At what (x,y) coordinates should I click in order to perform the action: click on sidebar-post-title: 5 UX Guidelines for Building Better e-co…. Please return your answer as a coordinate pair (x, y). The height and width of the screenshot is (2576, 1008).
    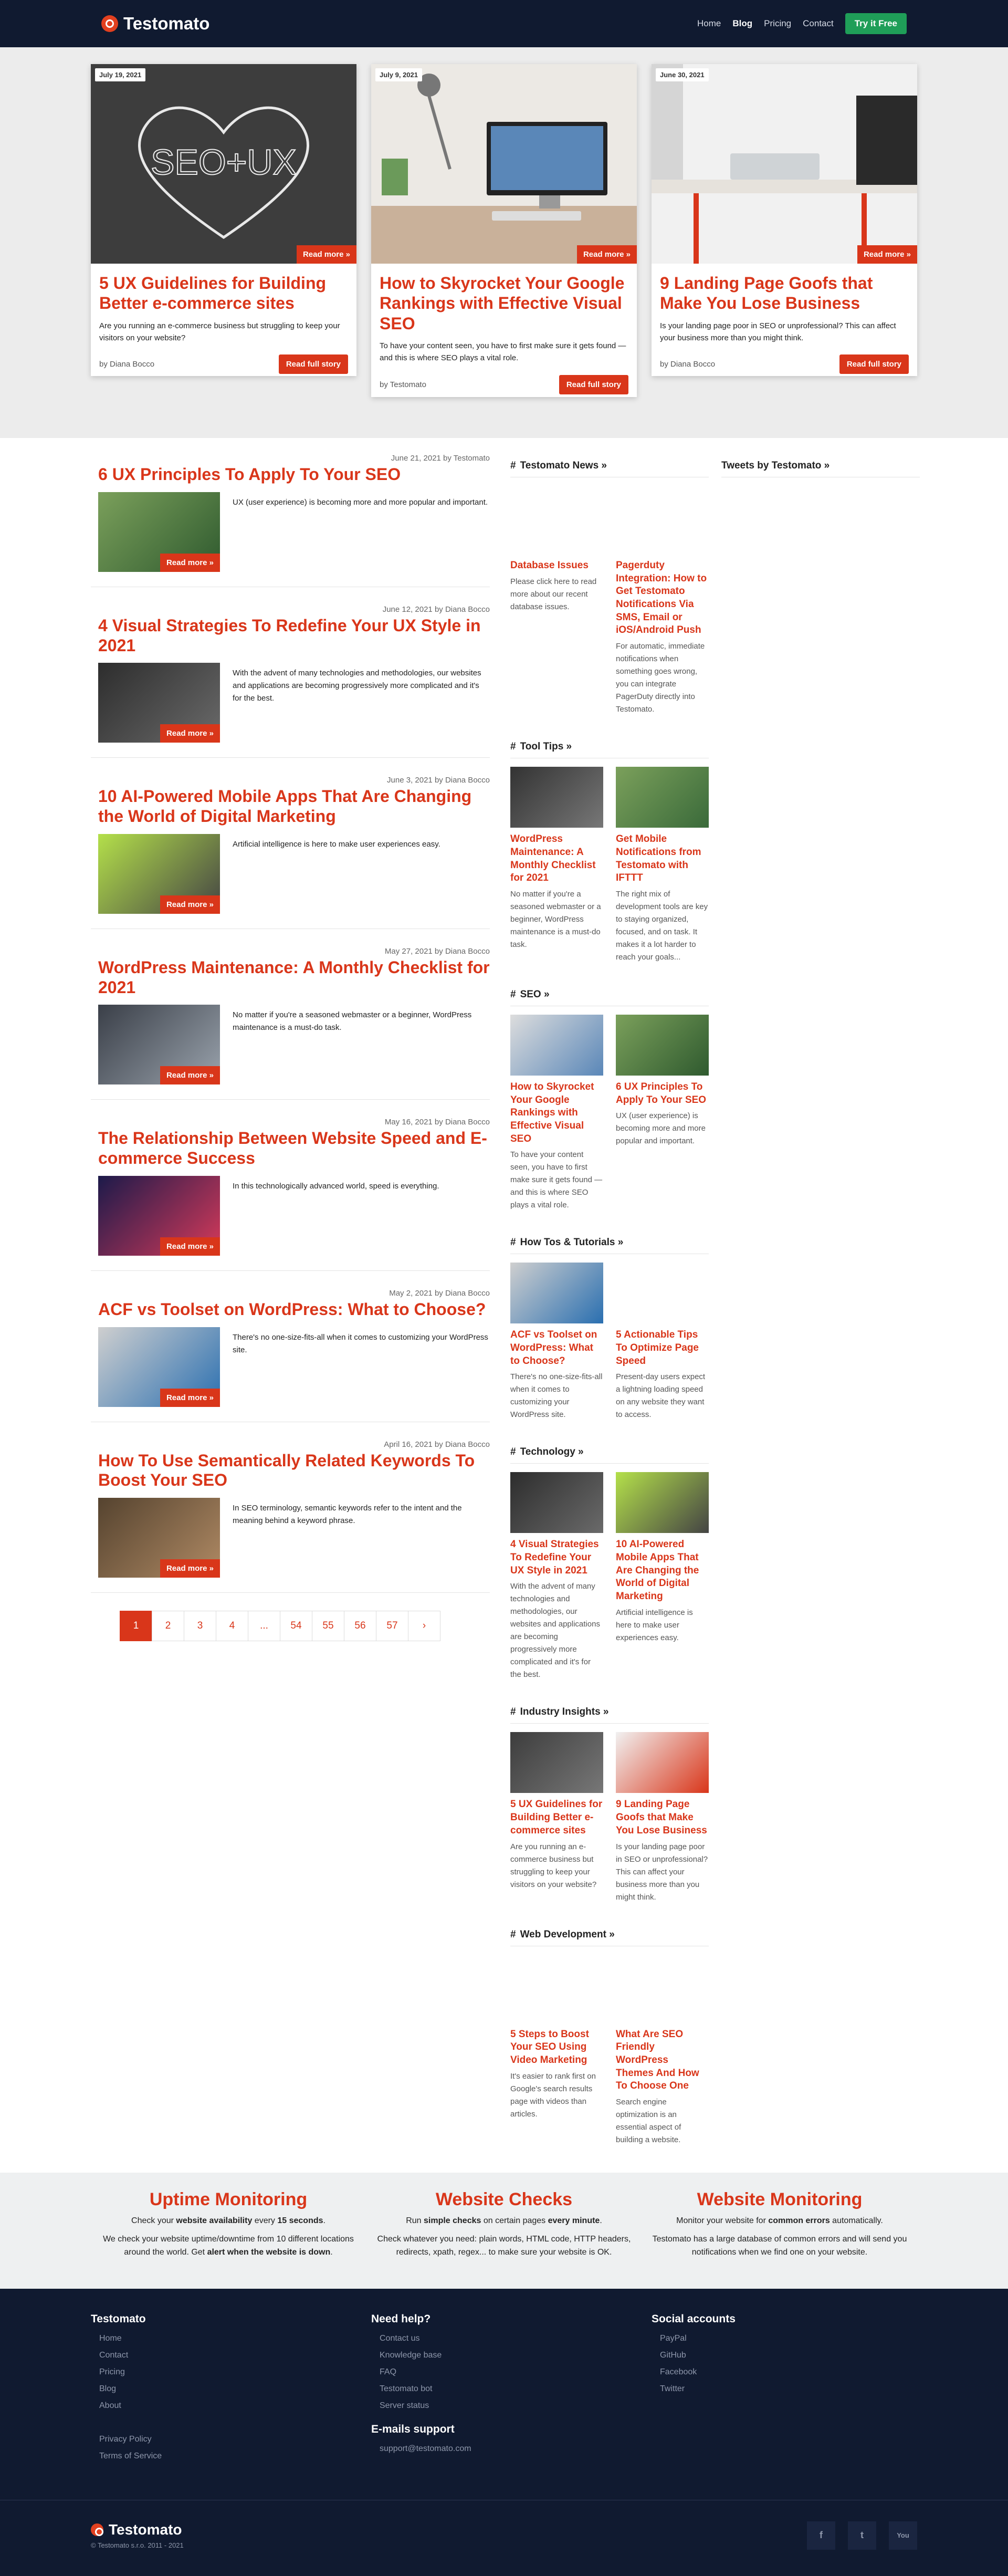
    Looking at the image, I should click on (556, 1817).